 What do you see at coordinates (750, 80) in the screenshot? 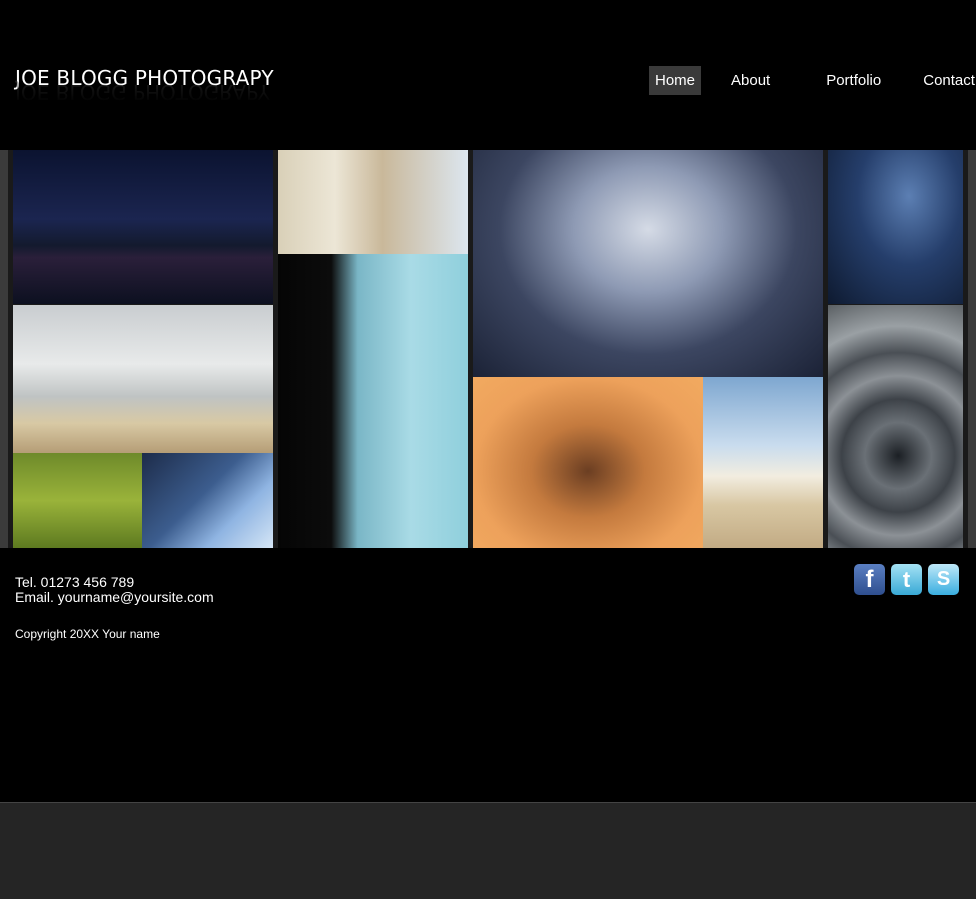
I see `nav-about: About` at bounding box center [750, 80].